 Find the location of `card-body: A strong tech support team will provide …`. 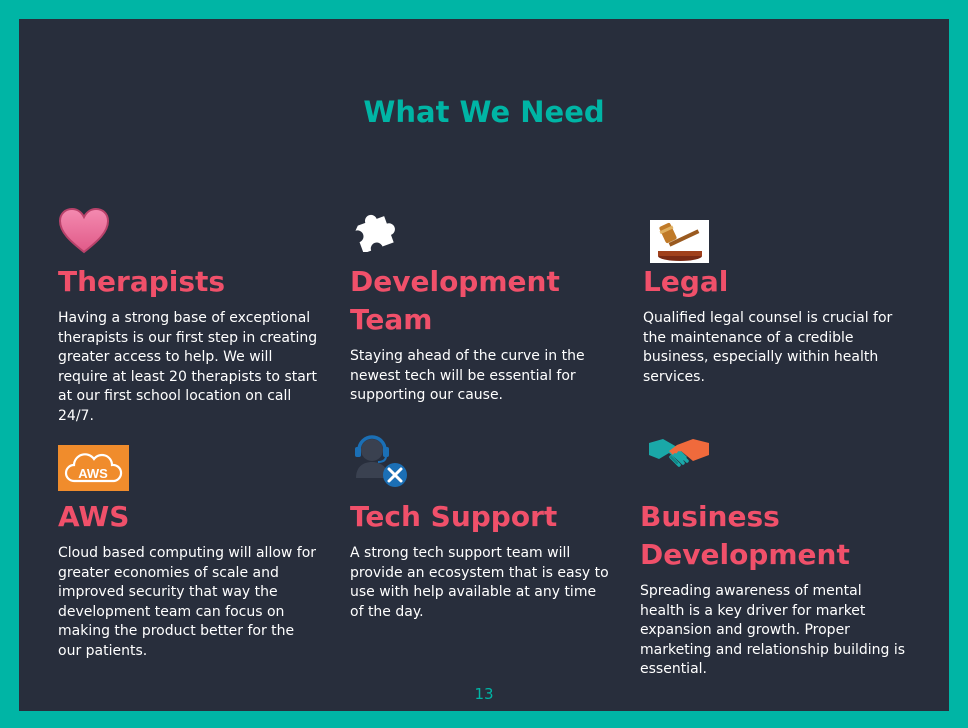

card-body: A strong tech support team will provide … is located at coordinates (479, 582).